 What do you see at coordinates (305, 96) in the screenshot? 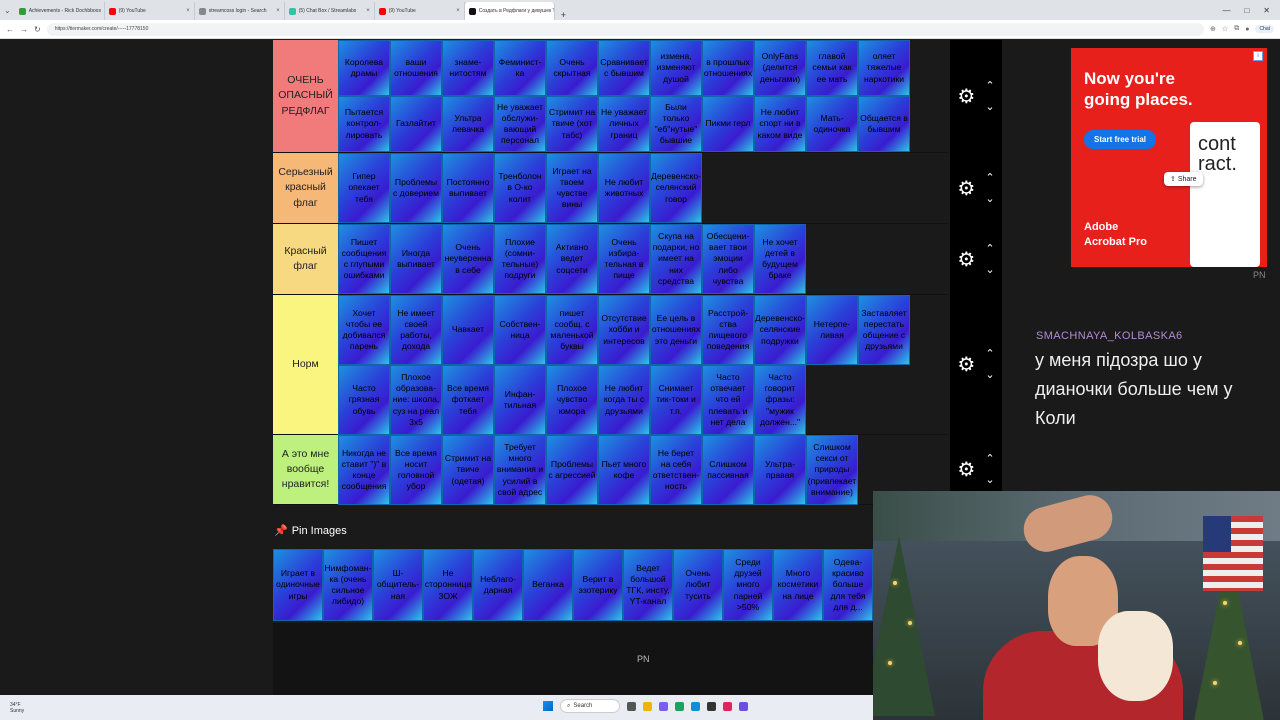
I see `tier-label: ОЧЕНЬ ОПАСНЫЙ РЕДФЛАГ` at bounding box center [305, 96].